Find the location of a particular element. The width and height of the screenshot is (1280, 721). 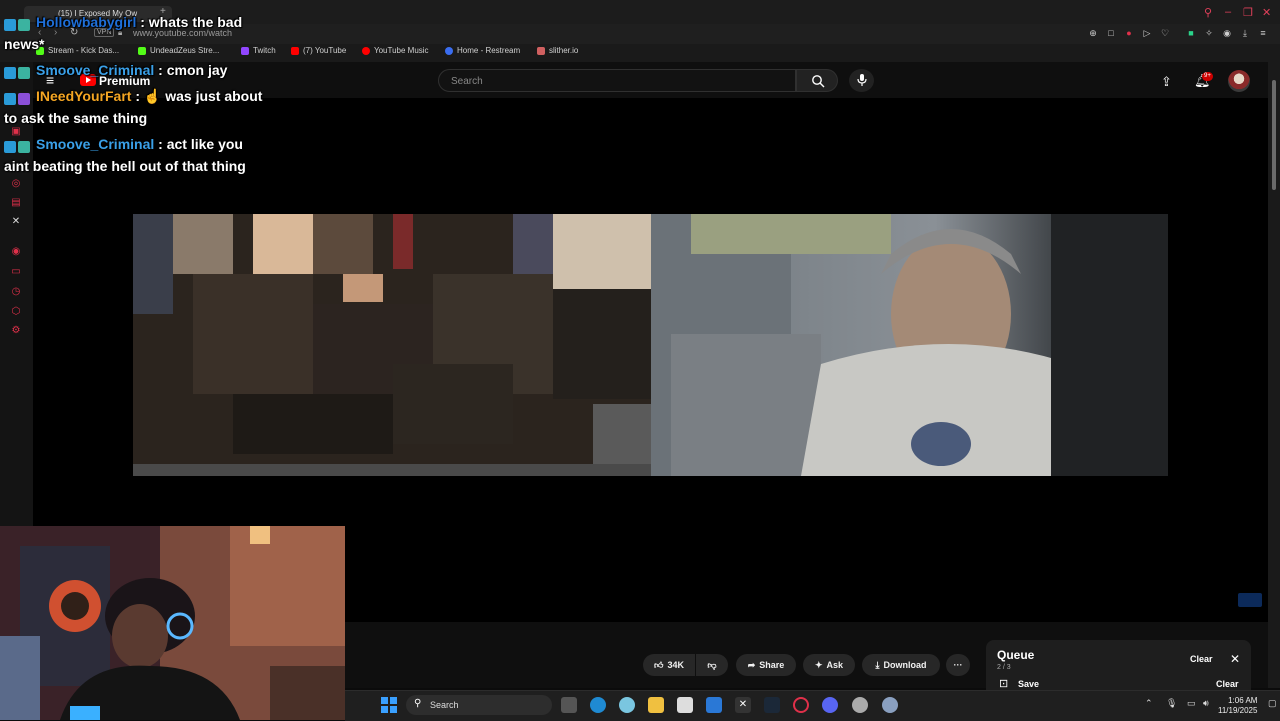

store-icon is located at coordinates (685, 705).